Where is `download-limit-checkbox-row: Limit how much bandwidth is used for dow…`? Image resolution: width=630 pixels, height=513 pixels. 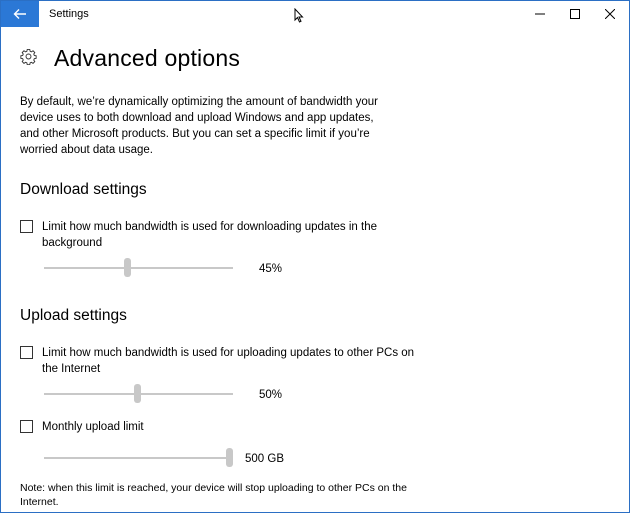 download-limit-checkbox-row: Limit how much bandwidth is used for dow… is located at coordinates (221, 235).